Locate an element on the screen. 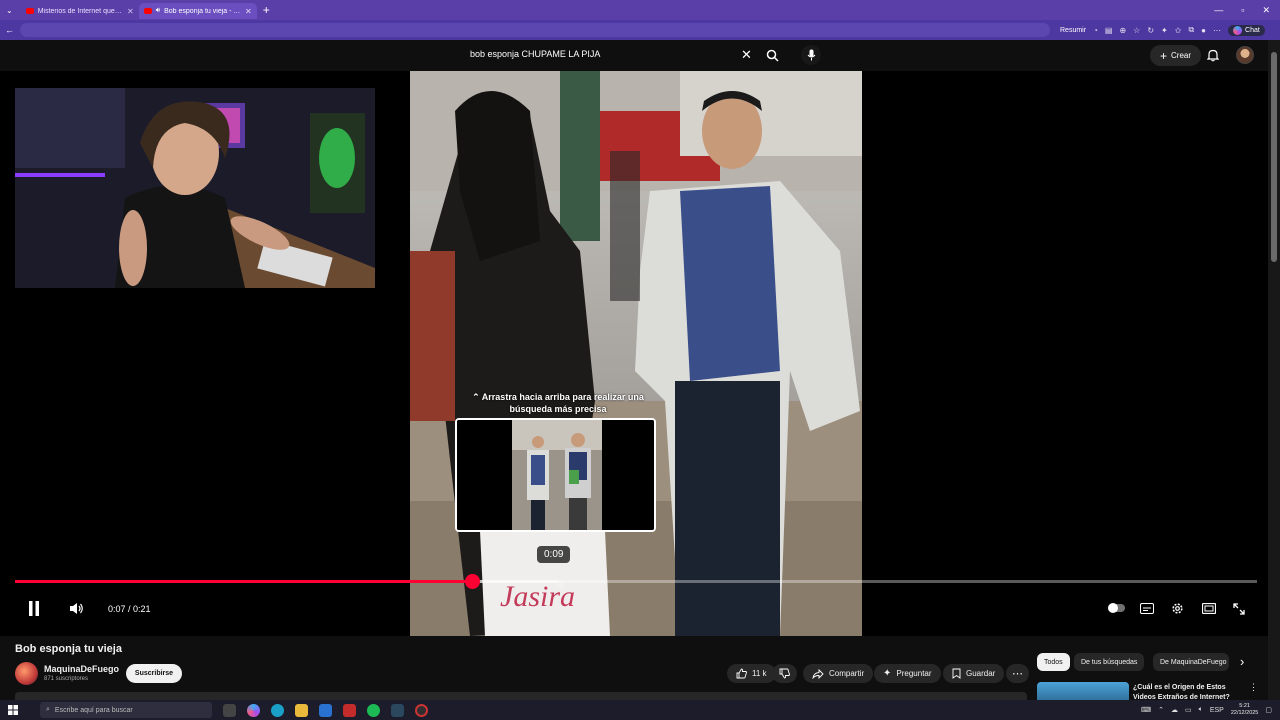 Image resolution: width=1280 pixels, height=720 pixels. pause-icon is located at coordinates (34, 608).